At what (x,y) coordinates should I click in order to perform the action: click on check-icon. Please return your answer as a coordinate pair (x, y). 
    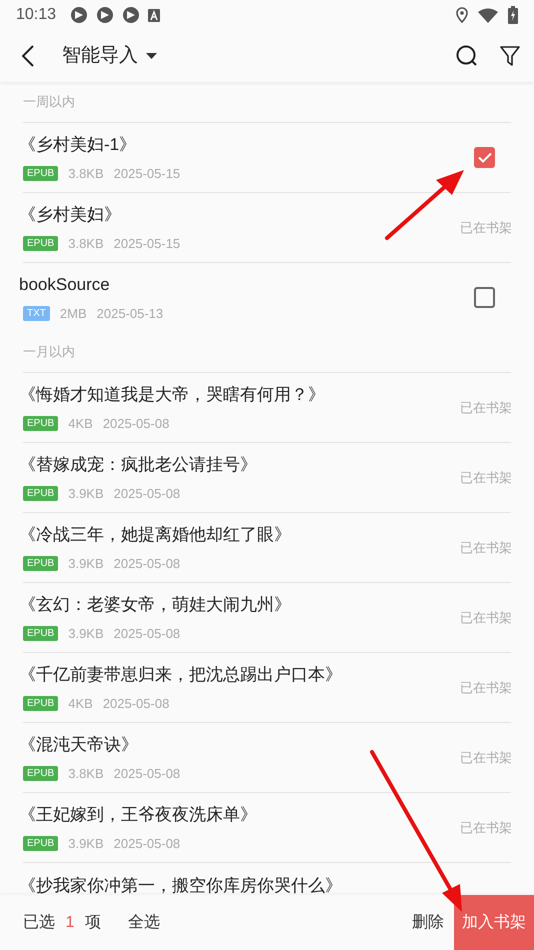
    Looking at the image, I should click on (485, 157).